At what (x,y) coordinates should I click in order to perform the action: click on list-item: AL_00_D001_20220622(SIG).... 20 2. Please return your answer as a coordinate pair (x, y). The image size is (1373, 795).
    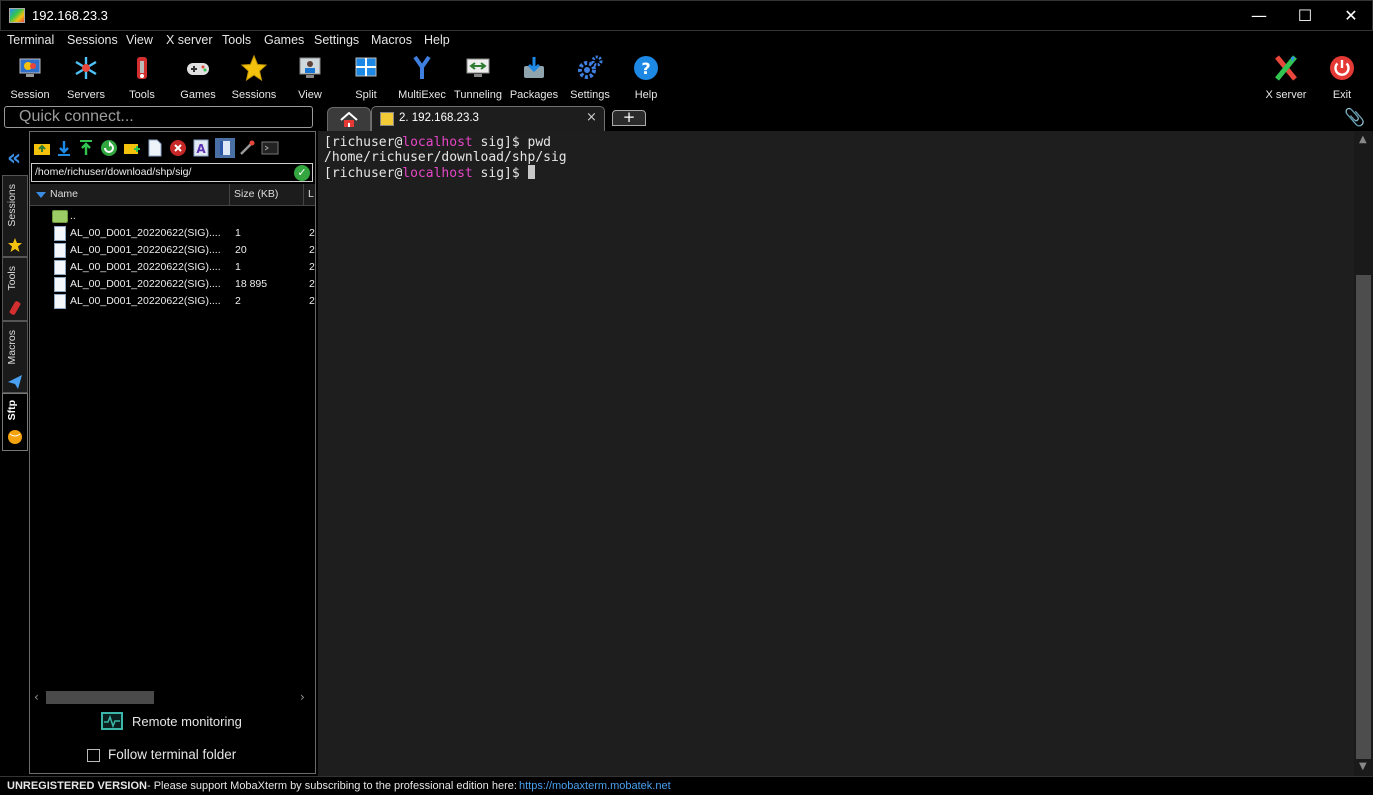
    Looking at the image, I should click on (172, 250).